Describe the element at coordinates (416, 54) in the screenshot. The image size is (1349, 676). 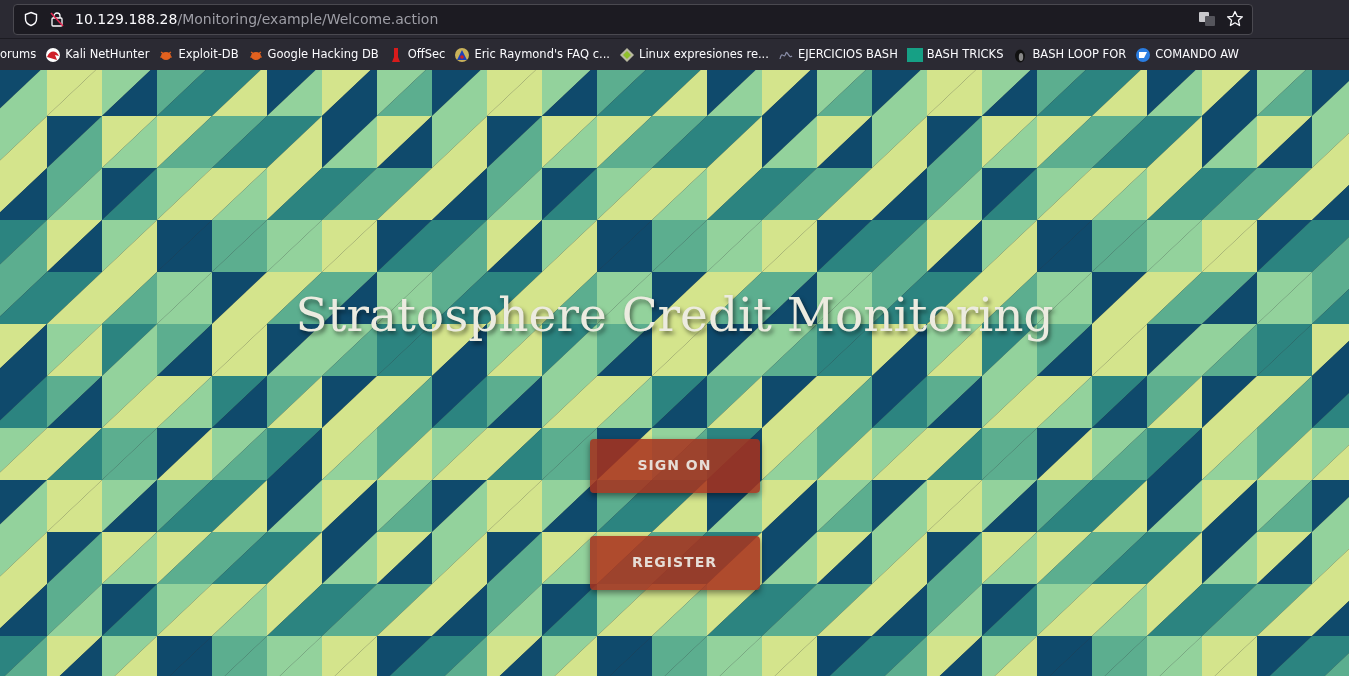
I see `bookmark-link: OffSec` at that location.